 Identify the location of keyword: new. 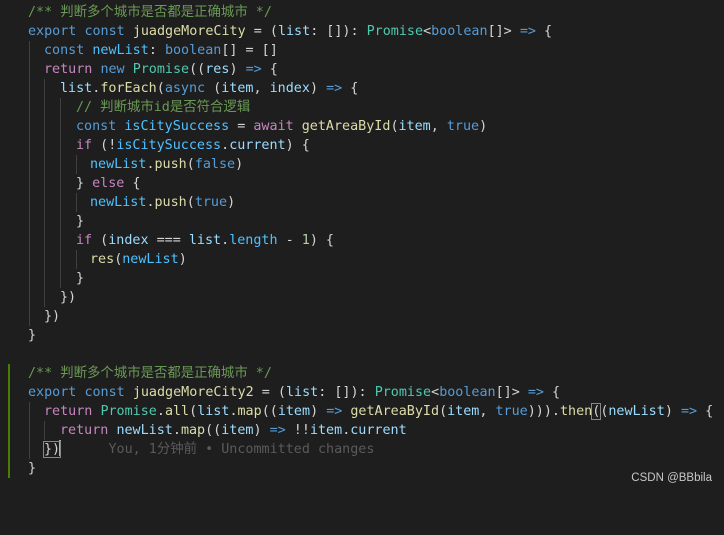
(112, 69).